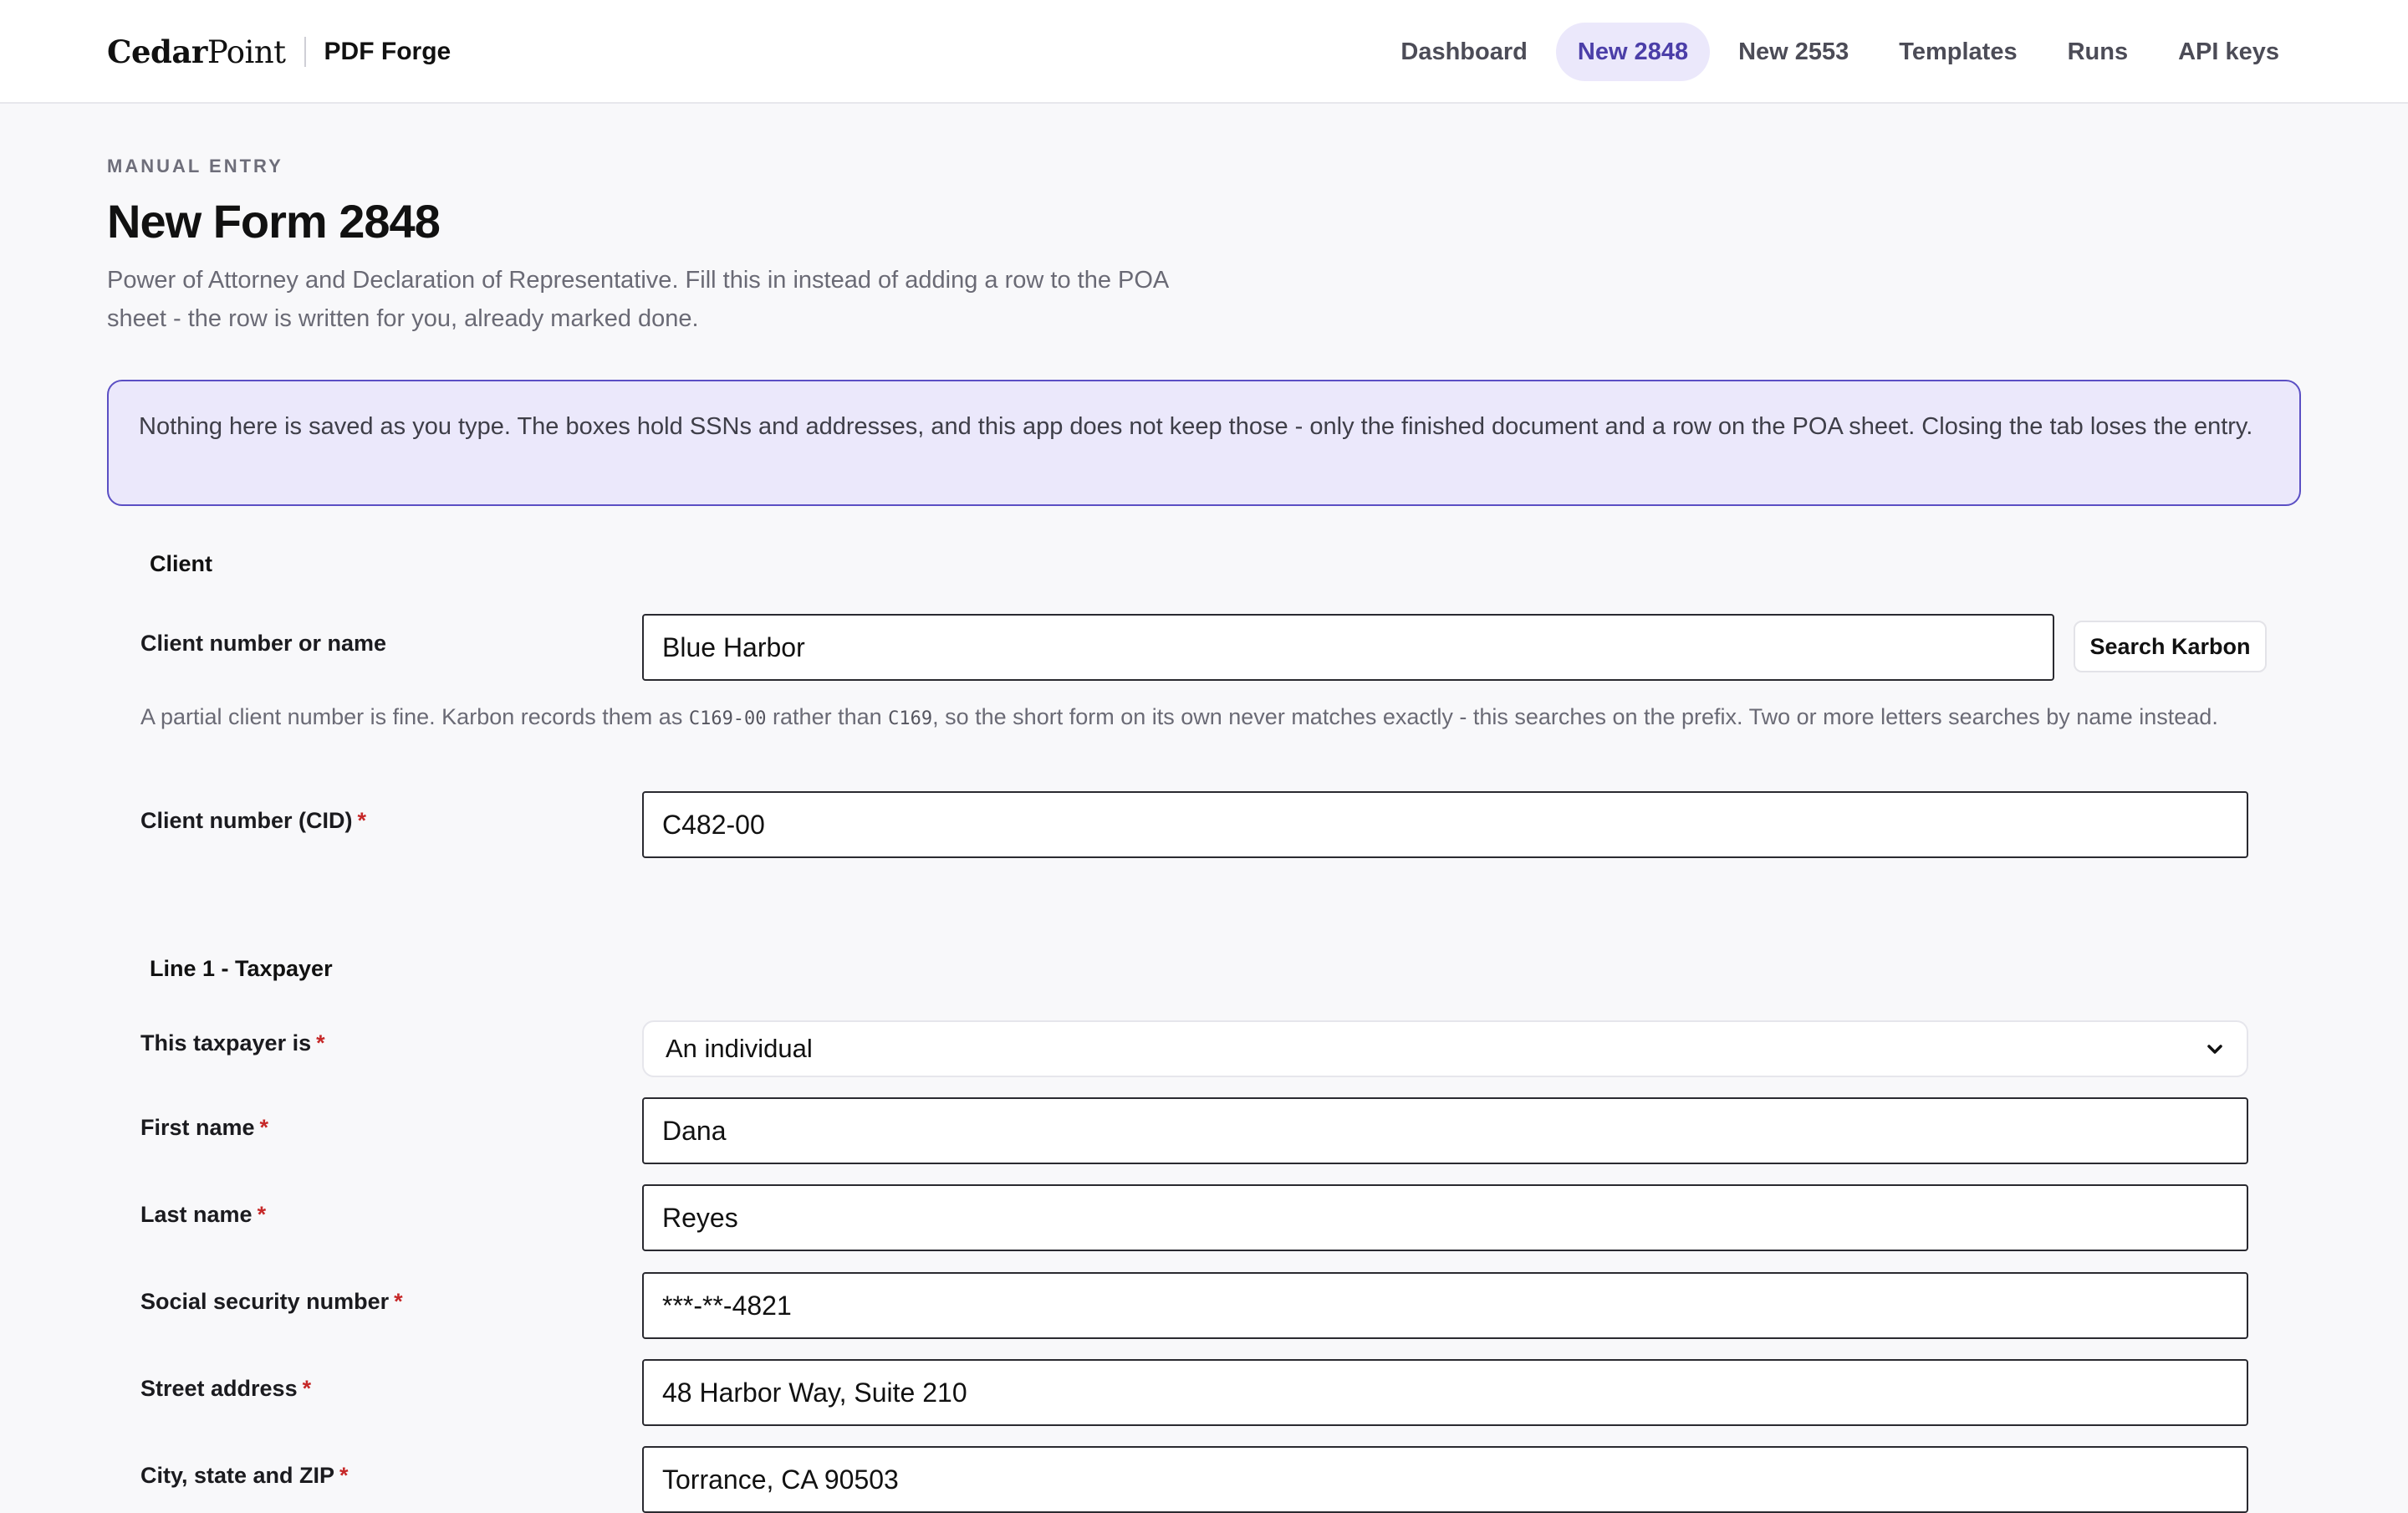  I want to click on cedarpoint-logo: CedarPoint, so click(197, 51).